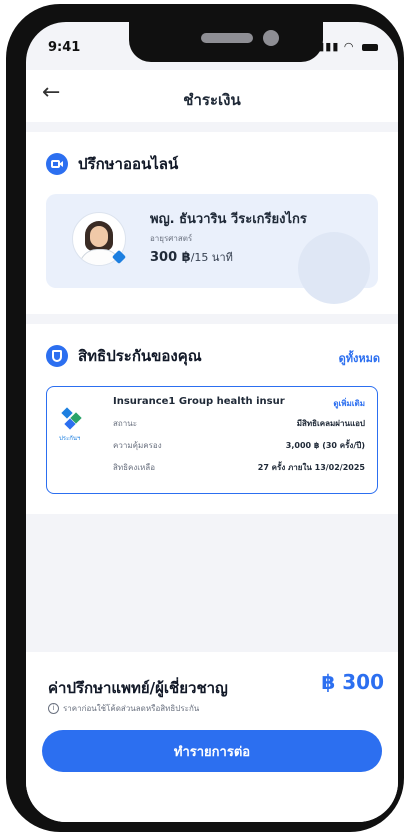 The width and height of the screenshot is (412, 839). Describe the element at coordinates (334, 268) in the screenshot. I see `card-decoration` at that location.